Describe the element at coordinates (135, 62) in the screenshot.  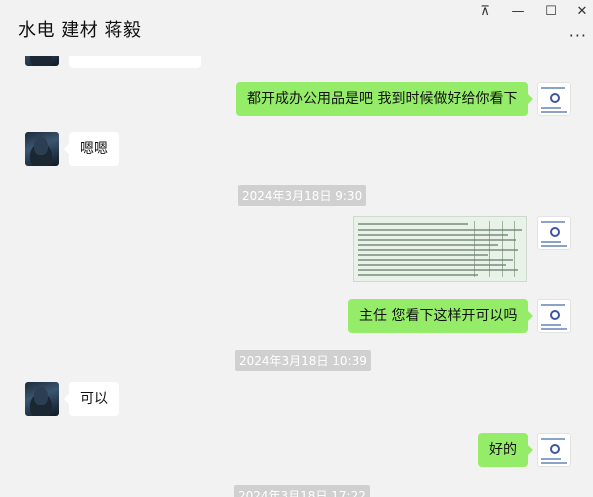
I see `message-bubble-partial` at that location.